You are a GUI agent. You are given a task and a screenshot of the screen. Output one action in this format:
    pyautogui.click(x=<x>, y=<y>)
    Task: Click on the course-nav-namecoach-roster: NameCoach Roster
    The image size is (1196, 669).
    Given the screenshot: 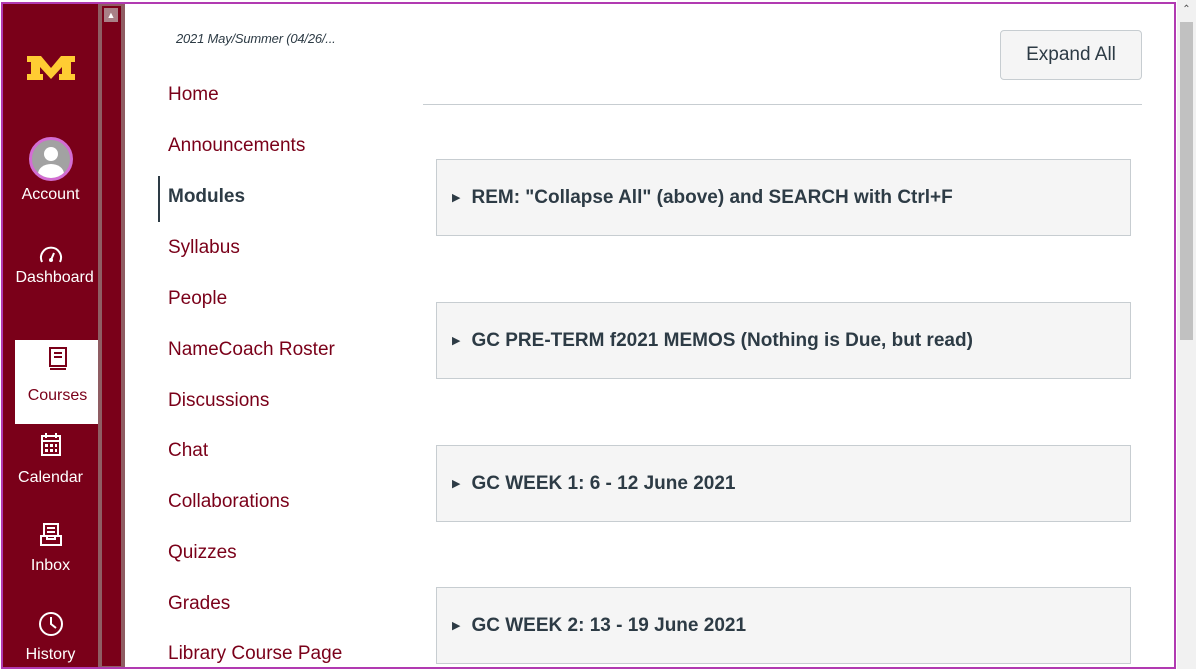 What is the action you would take?
    pyautogui.click(x=251, y=350)
    